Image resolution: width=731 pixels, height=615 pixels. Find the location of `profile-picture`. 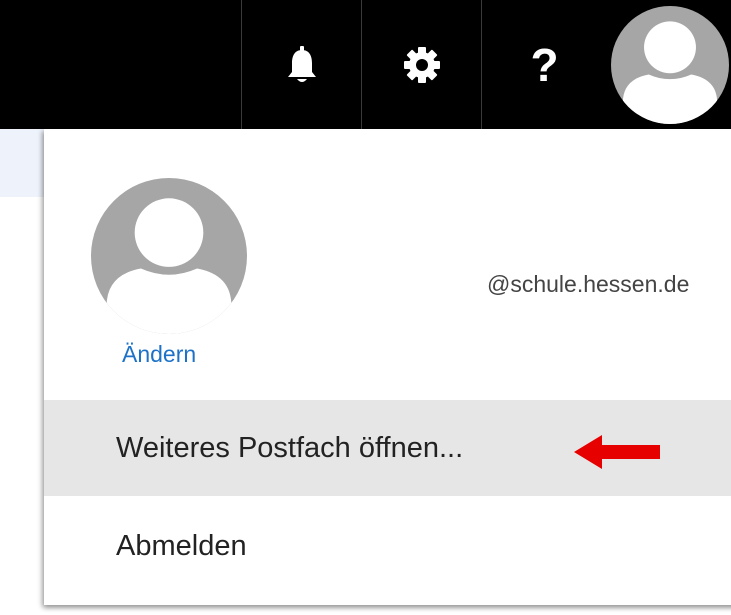

profile-picture is located at coordinates (169, 256).